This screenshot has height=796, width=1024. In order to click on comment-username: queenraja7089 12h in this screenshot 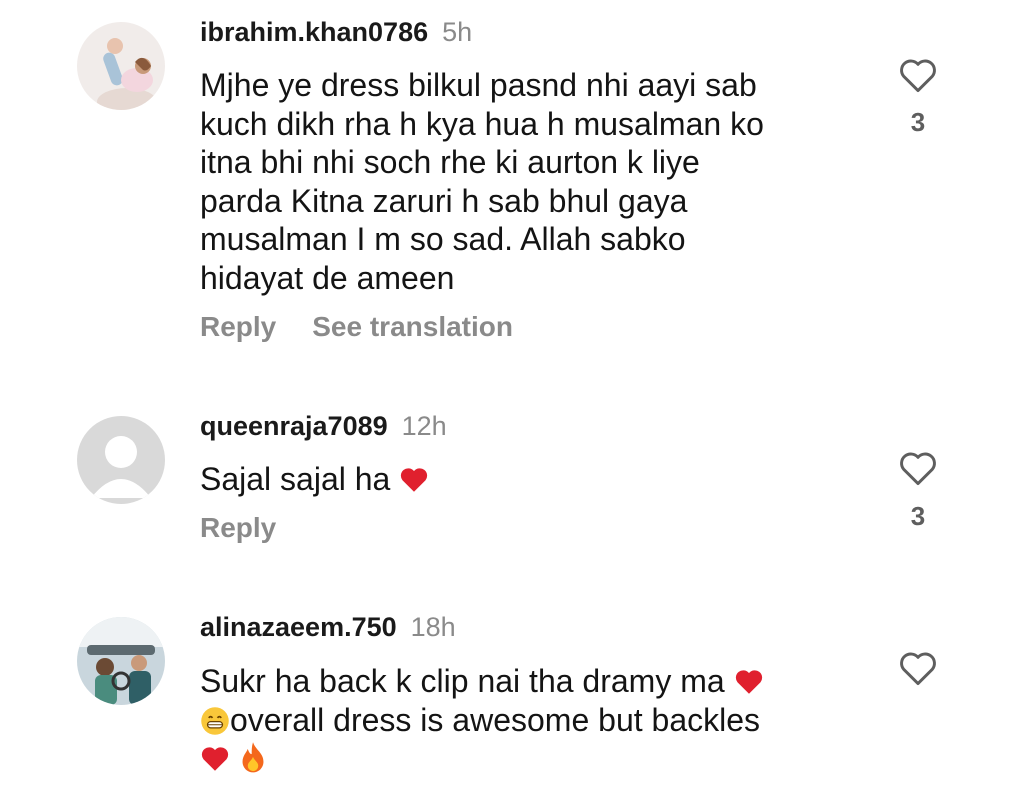, I will do `click(323, 426)`.